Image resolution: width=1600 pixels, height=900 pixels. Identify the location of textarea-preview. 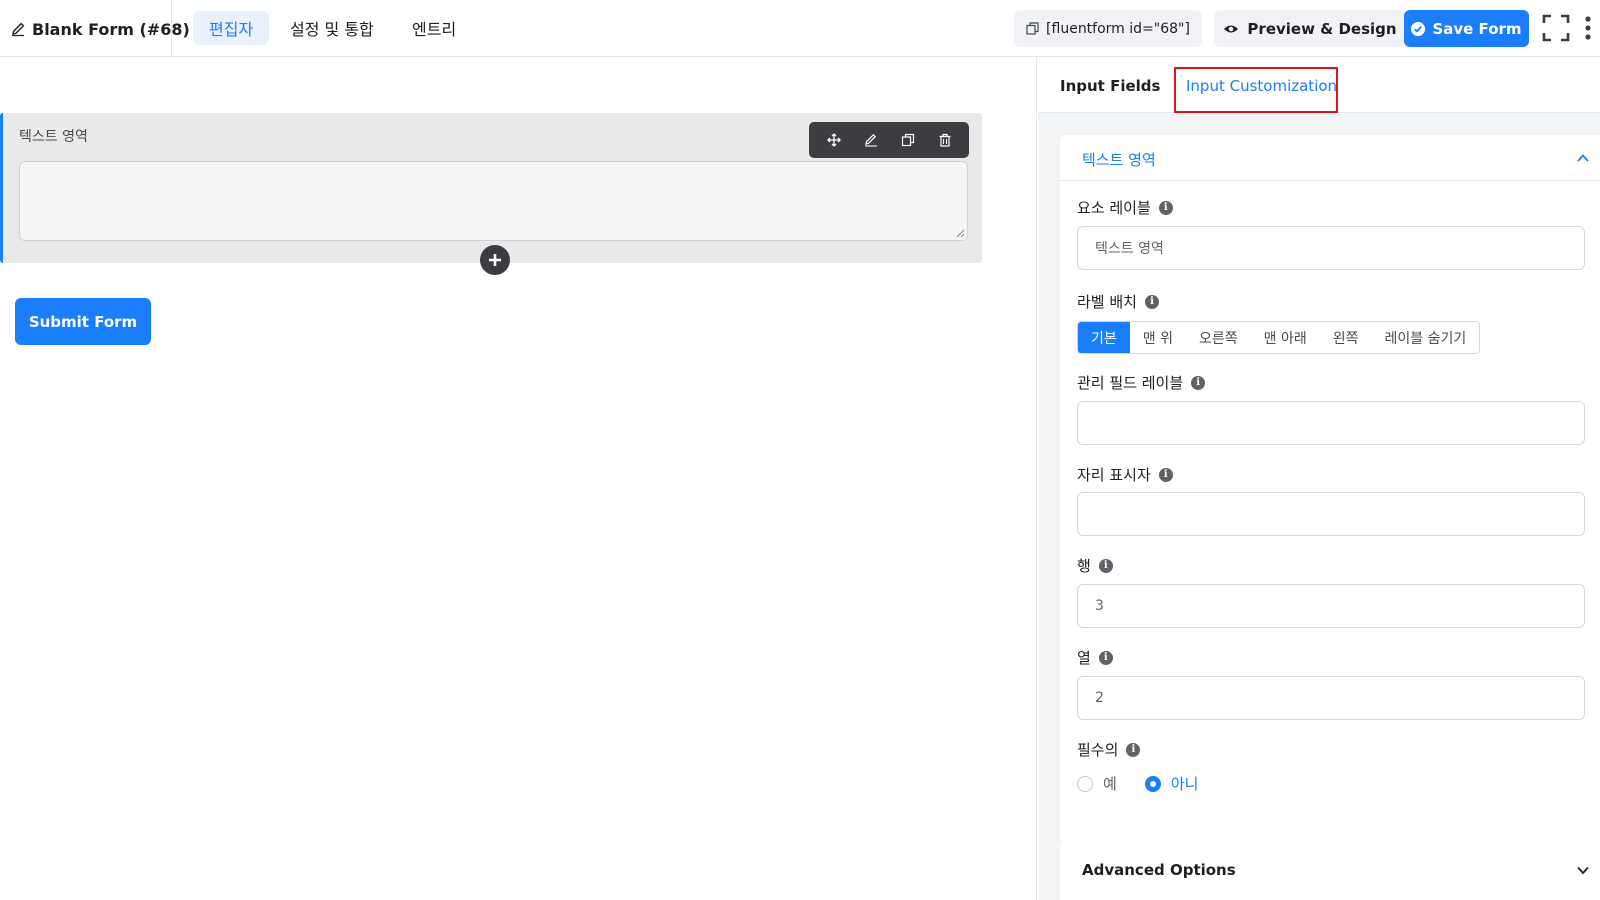
(493, 201).